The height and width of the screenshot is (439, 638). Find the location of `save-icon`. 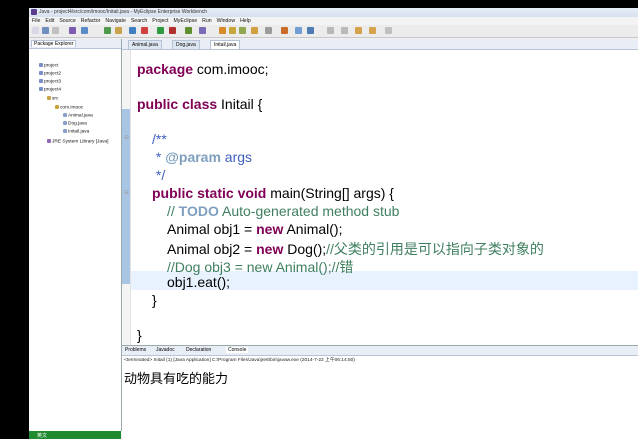

save-icon is located at coordinates (45, 30).